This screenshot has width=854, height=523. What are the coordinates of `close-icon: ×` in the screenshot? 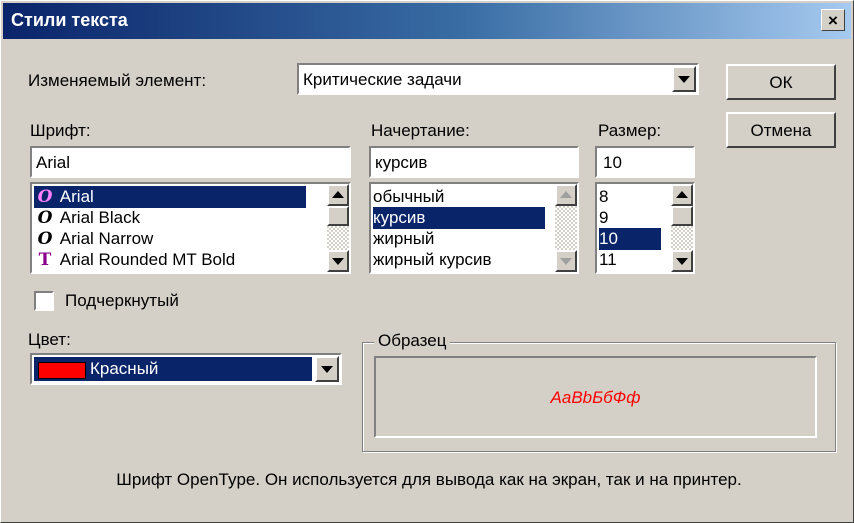 It's located at (833, 20).